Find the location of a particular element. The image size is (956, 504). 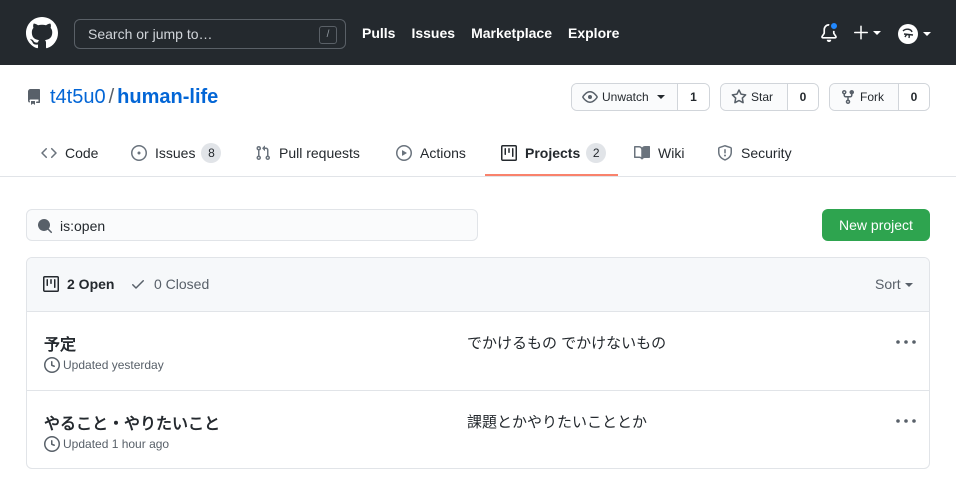

new-project-button: New project is located at coordinates (876, 225).